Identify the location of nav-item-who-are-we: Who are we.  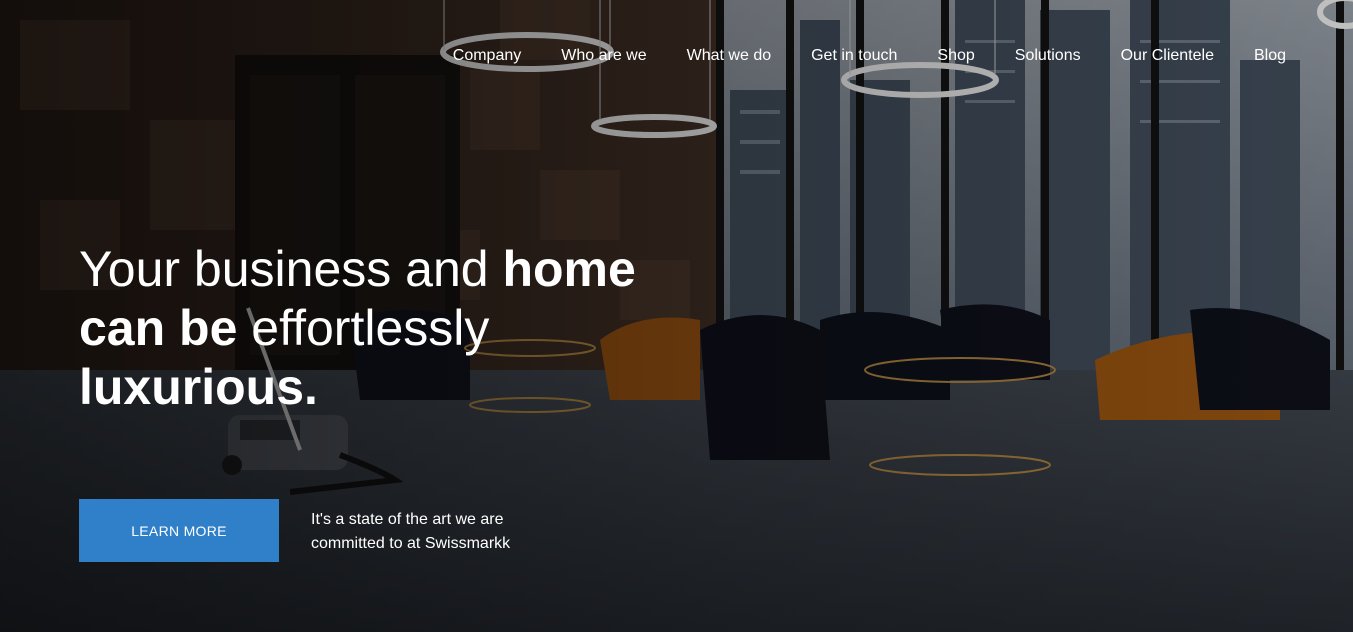
(603, 56).